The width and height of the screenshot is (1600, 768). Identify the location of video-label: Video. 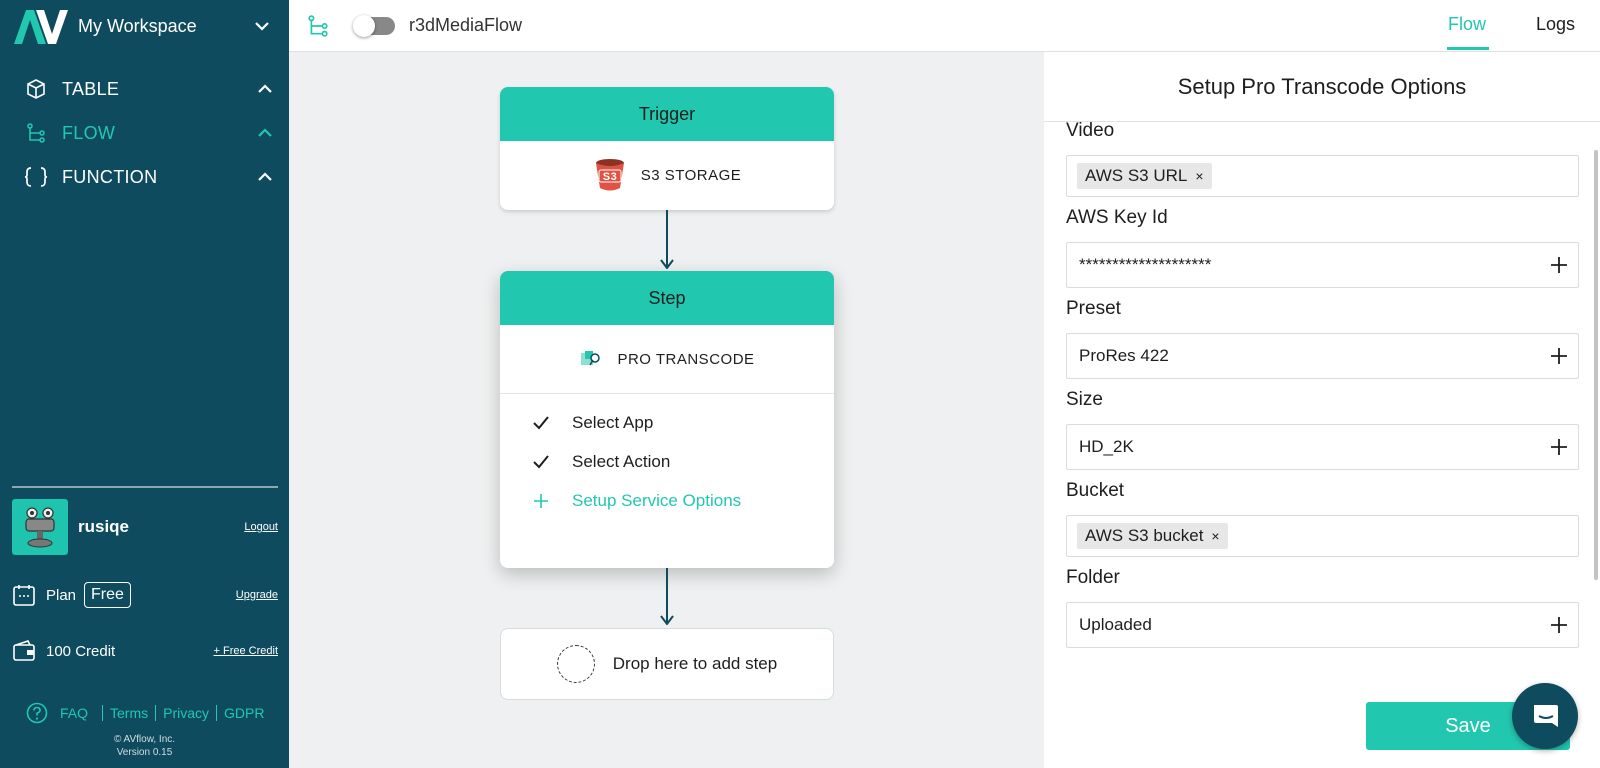
(1090, 130).